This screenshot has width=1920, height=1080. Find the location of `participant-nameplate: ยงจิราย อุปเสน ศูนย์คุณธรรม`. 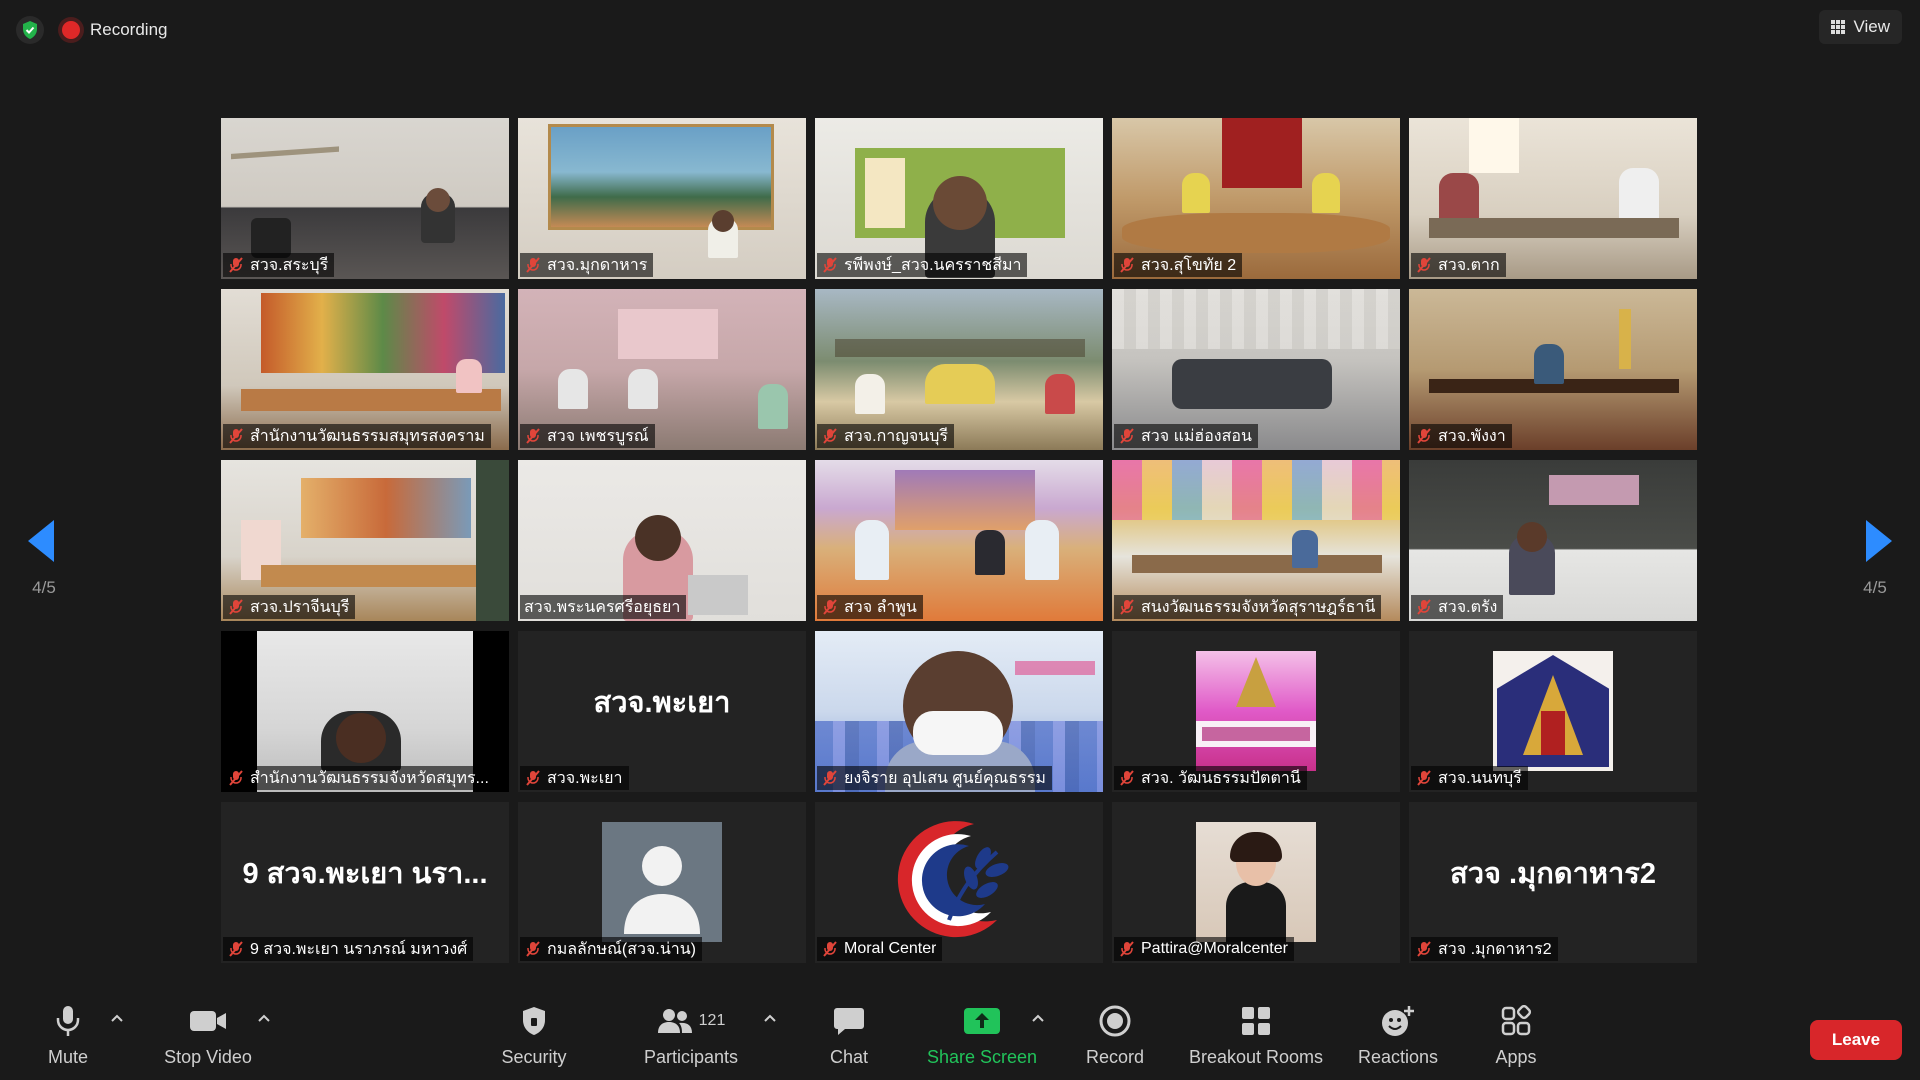

participant-nameplate: ยงจิราย อุปเสน ศูนย์คุณธรรม is located at coordinates (934, 778).